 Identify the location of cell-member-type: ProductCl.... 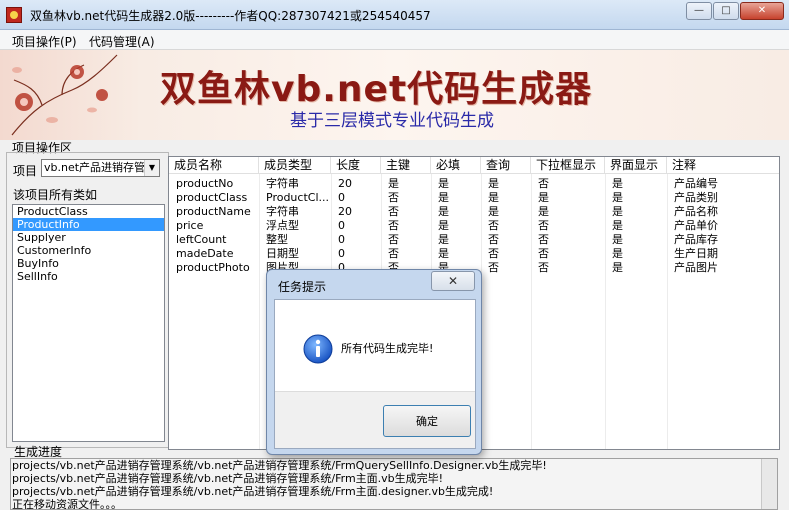
(297, 197).